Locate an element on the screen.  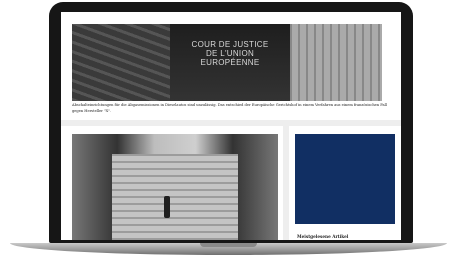
court-sign: COUR DE JUSTICE DE L'UNION EUROPÉENNE is located at coordinates (230, 62).